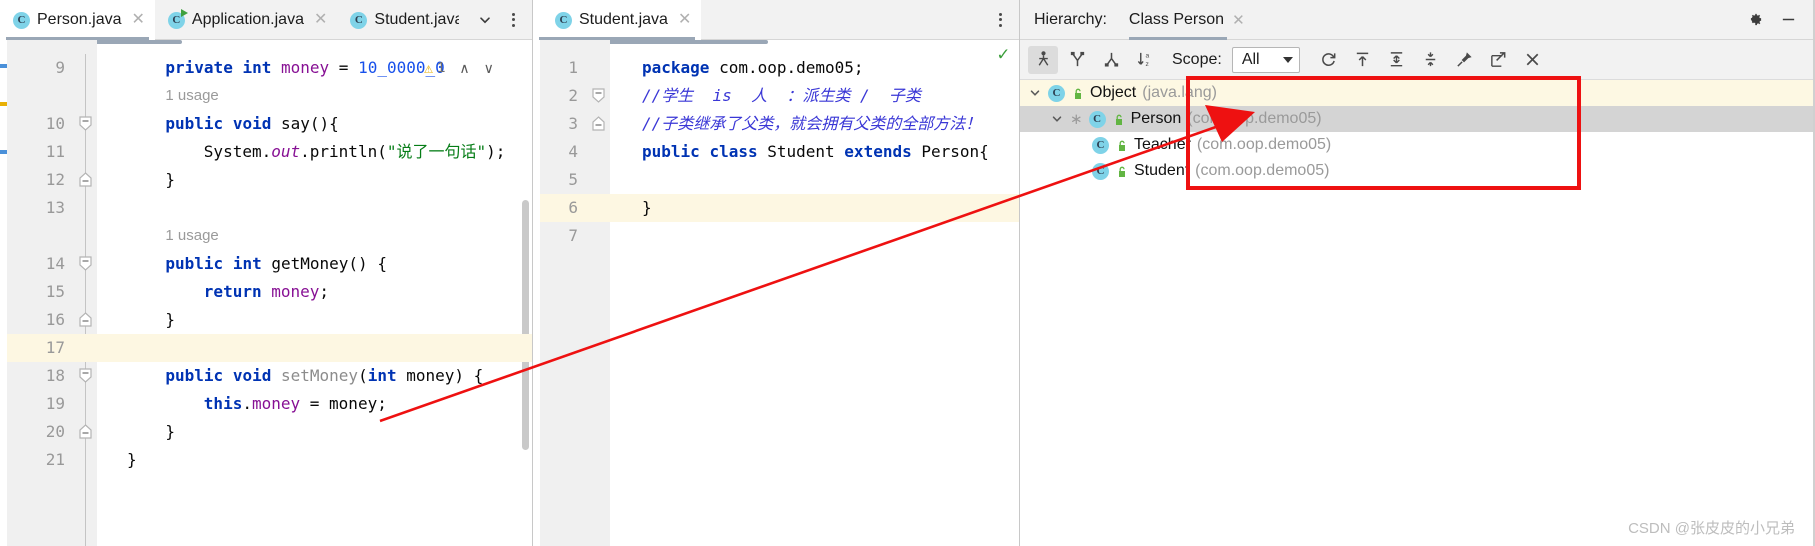 This screenshot has height=546, width=1815. I want to click on subtypes-hierarchy-button, so click(1111, 60).